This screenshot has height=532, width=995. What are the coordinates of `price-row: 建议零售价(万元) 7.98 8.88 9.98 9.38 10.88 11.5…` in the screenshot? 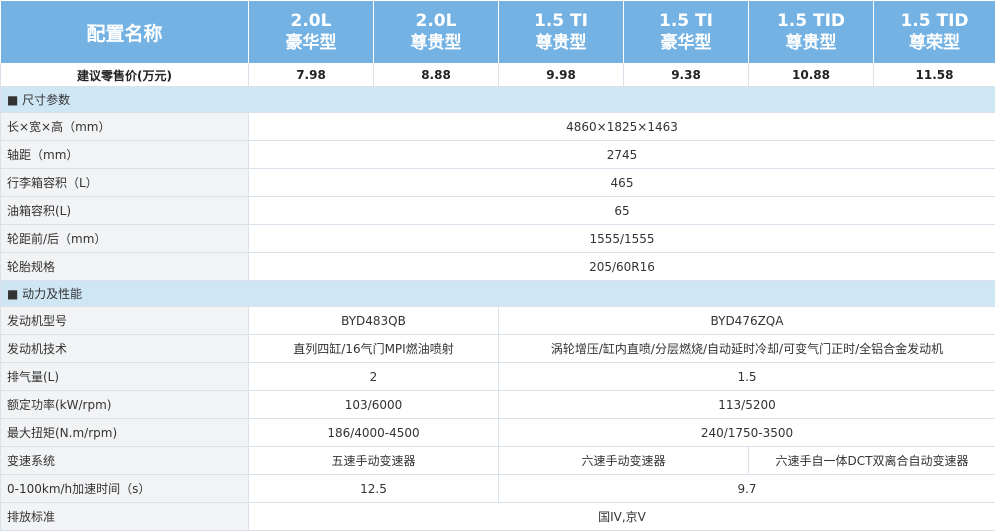 It's located at (497, 75).